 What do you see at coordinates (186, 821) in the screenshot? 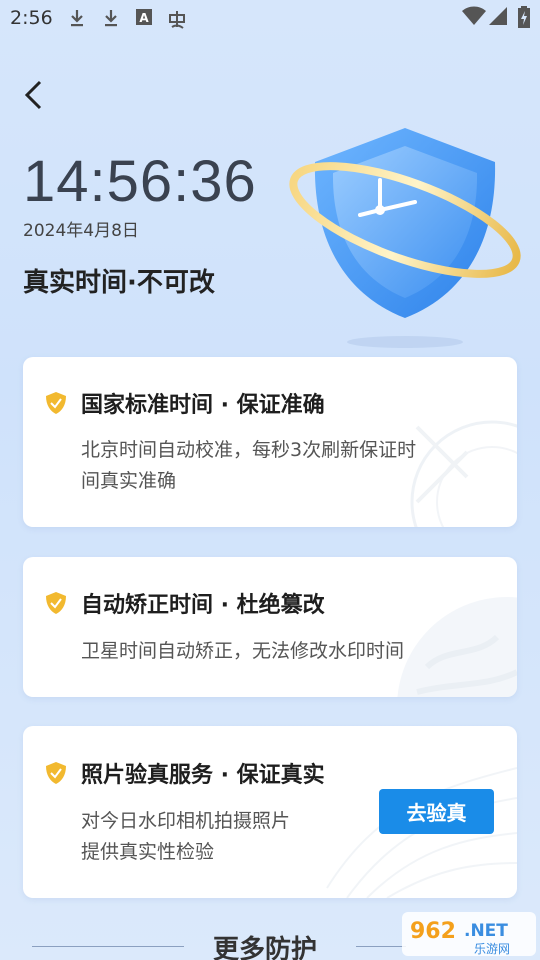
I see `card-description-line: 对今日水印相机拍摄照片` at bounding box center [186, 821].